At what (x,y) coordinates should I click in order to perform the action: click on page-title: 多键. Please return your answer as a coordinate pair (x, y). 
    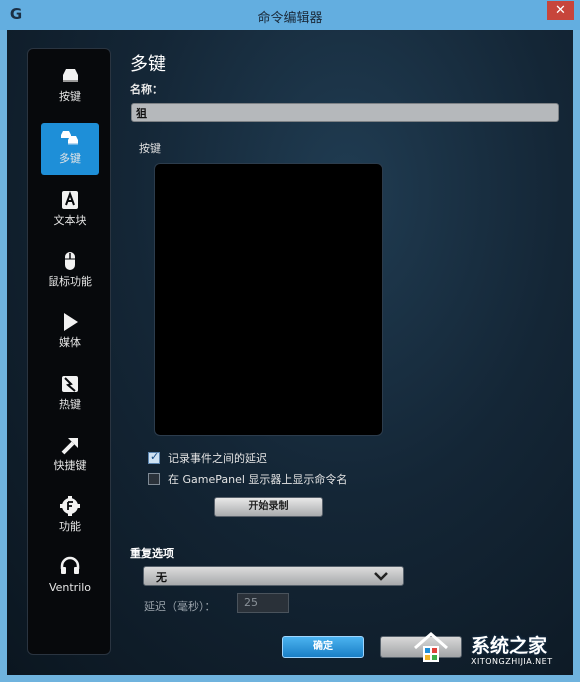
    Looking at the image, I should click on (148, 64).